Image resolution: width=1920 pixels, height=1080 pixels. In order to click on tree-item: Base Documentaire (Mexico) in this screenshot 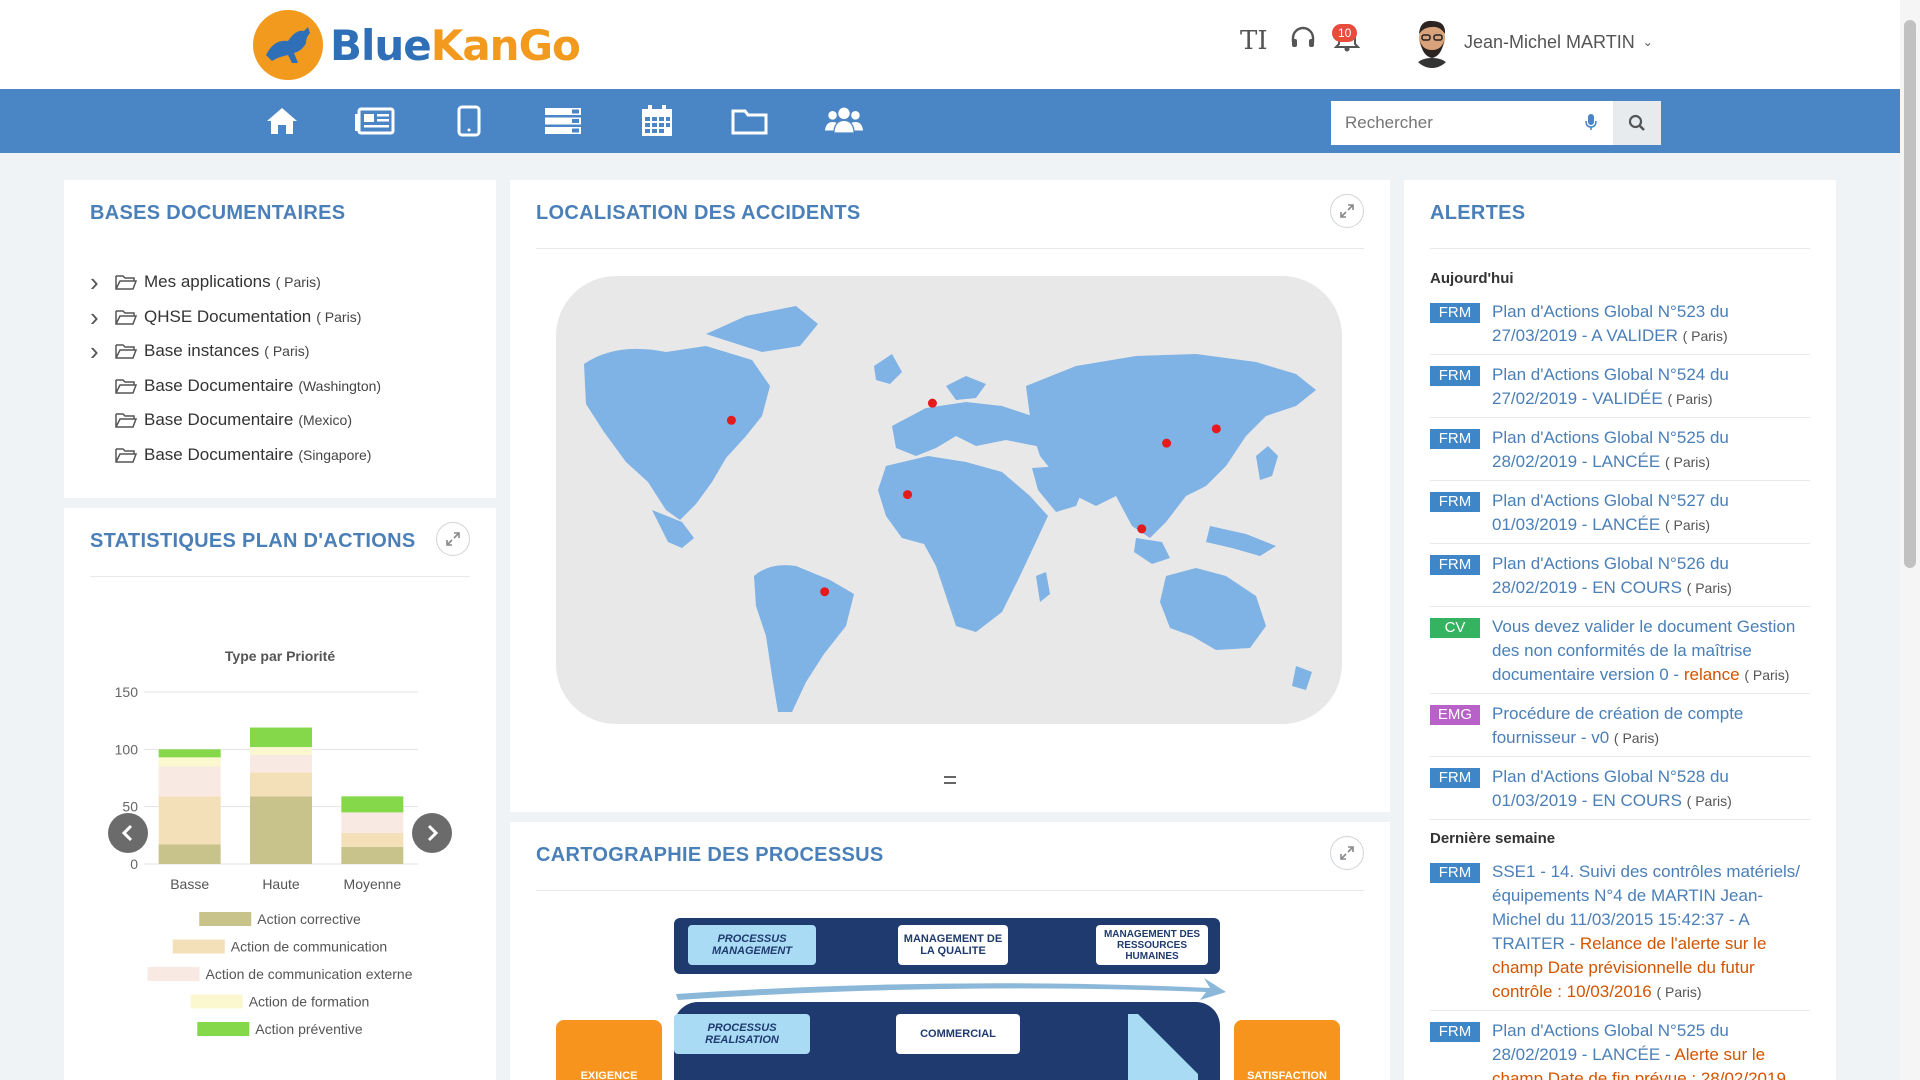, I will do `click(221, 420)`.